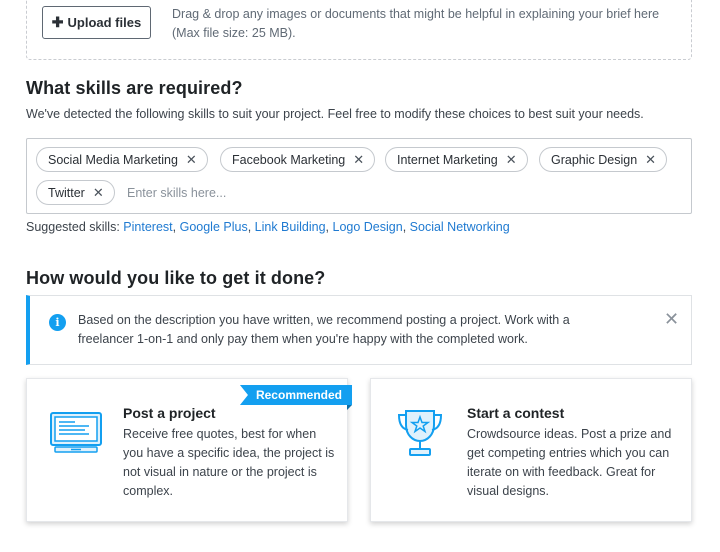 The width and height of the screenshot is (720, 552). Describe the element at coordinates (147, 227) in the screenshot. I see `suggested-skill-link: Pinterest` at that location.